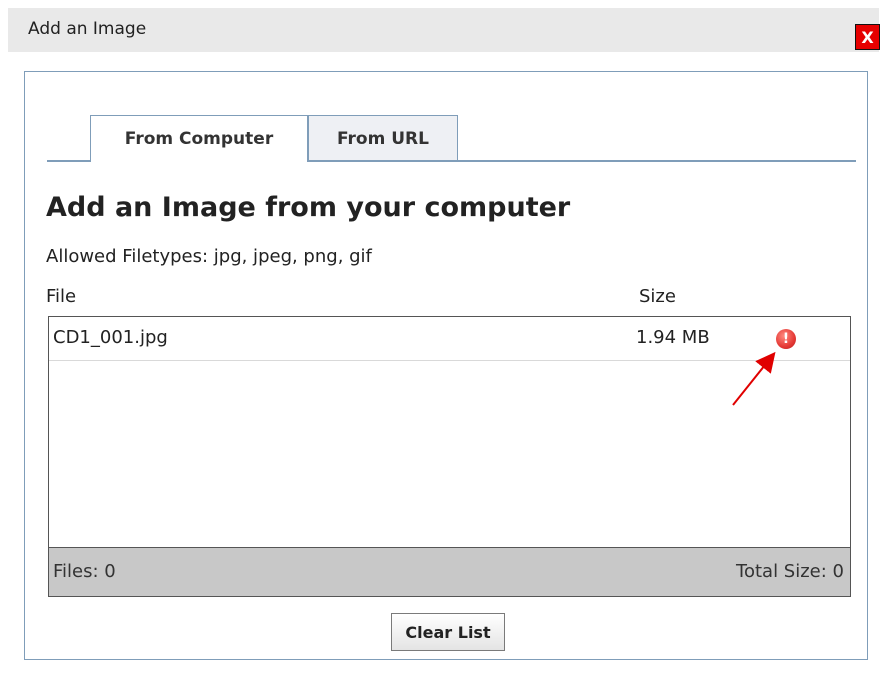  I want to click on files-count: Files: 0, so click(84, 571).